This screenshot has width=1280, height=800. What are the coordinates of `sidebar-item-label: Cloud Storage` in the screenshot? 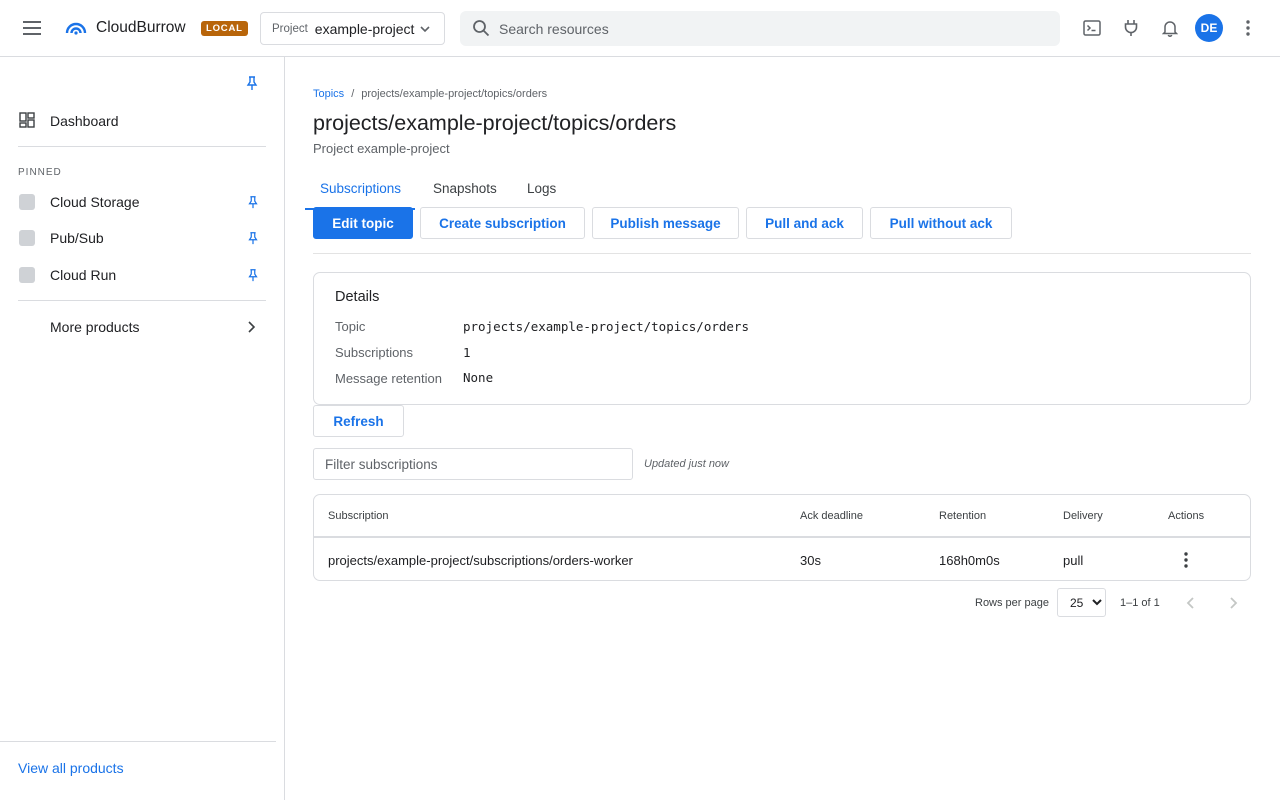 It's located at (95, 202).